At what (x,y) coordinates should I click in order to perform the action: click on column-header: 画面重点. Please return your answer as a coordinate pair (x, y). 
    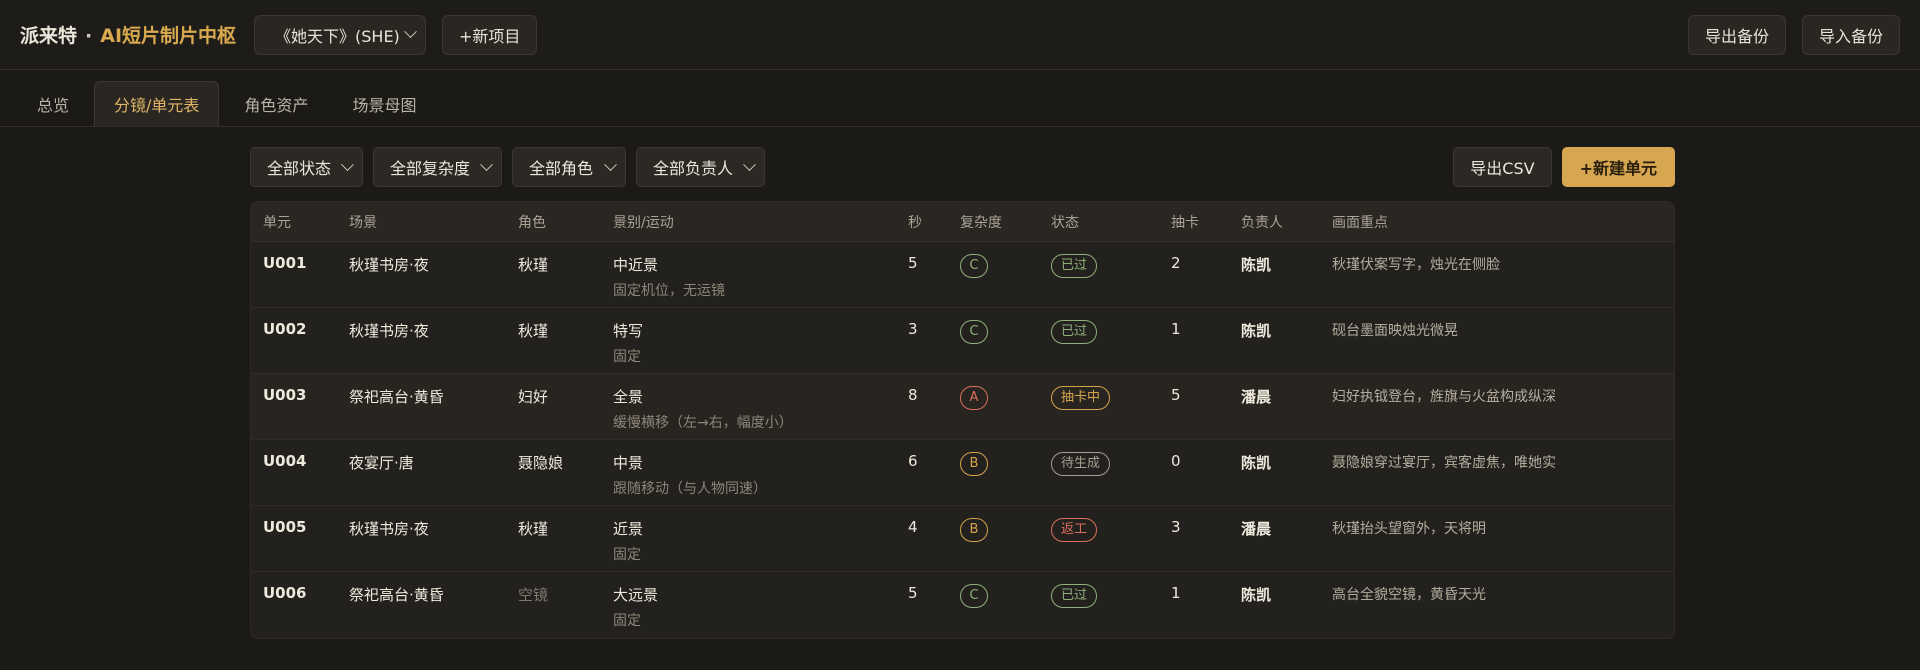
    Looking at the image, I should click on (1360, 222).